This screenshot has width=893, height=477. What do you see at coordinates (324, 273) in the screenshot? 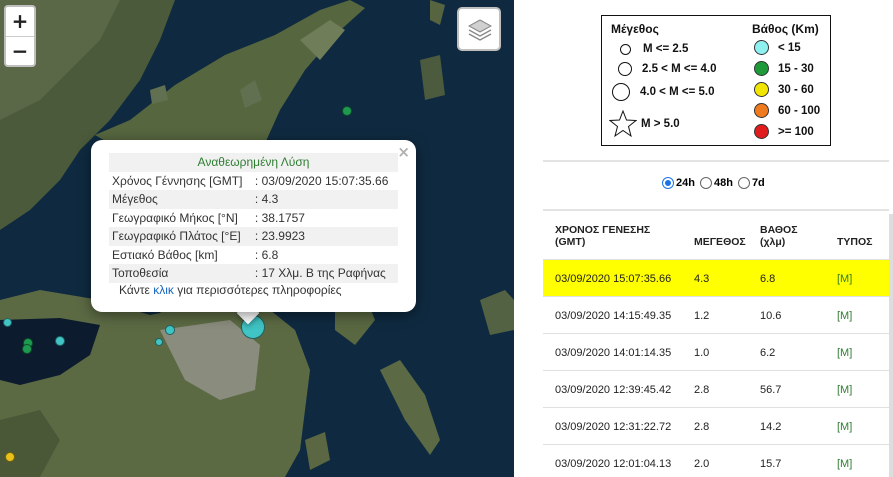
I see `popup-value: : 17 Χλμ. Β της Ραφήνας` at bounding box center [324, 273].